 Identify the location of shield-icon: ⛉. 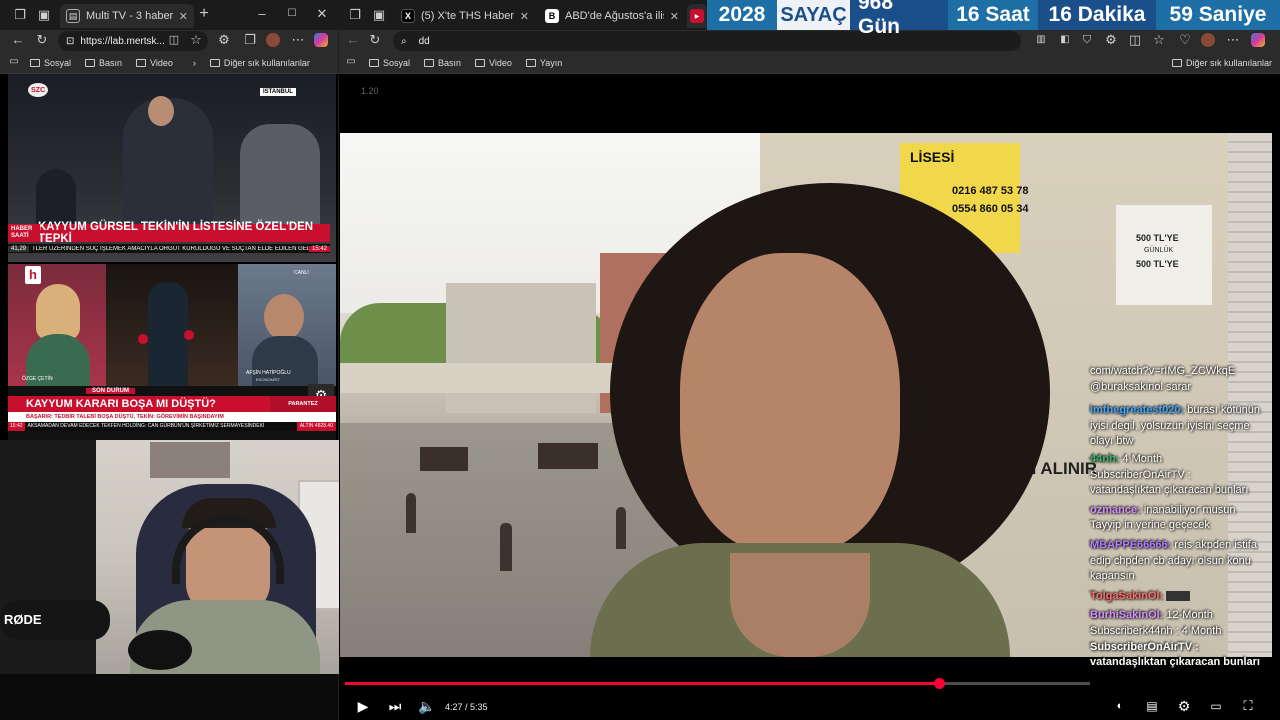
(1087, 41).